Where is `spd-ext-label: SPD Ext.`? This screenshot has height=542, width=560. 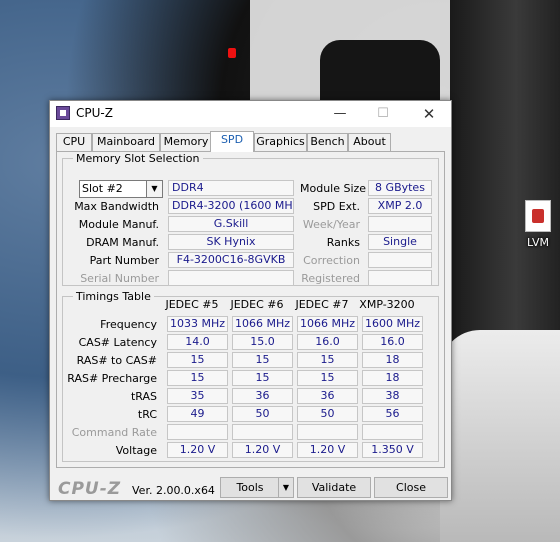 spd-ext-label: SPD Ext. is located at coordinates (336, 206).